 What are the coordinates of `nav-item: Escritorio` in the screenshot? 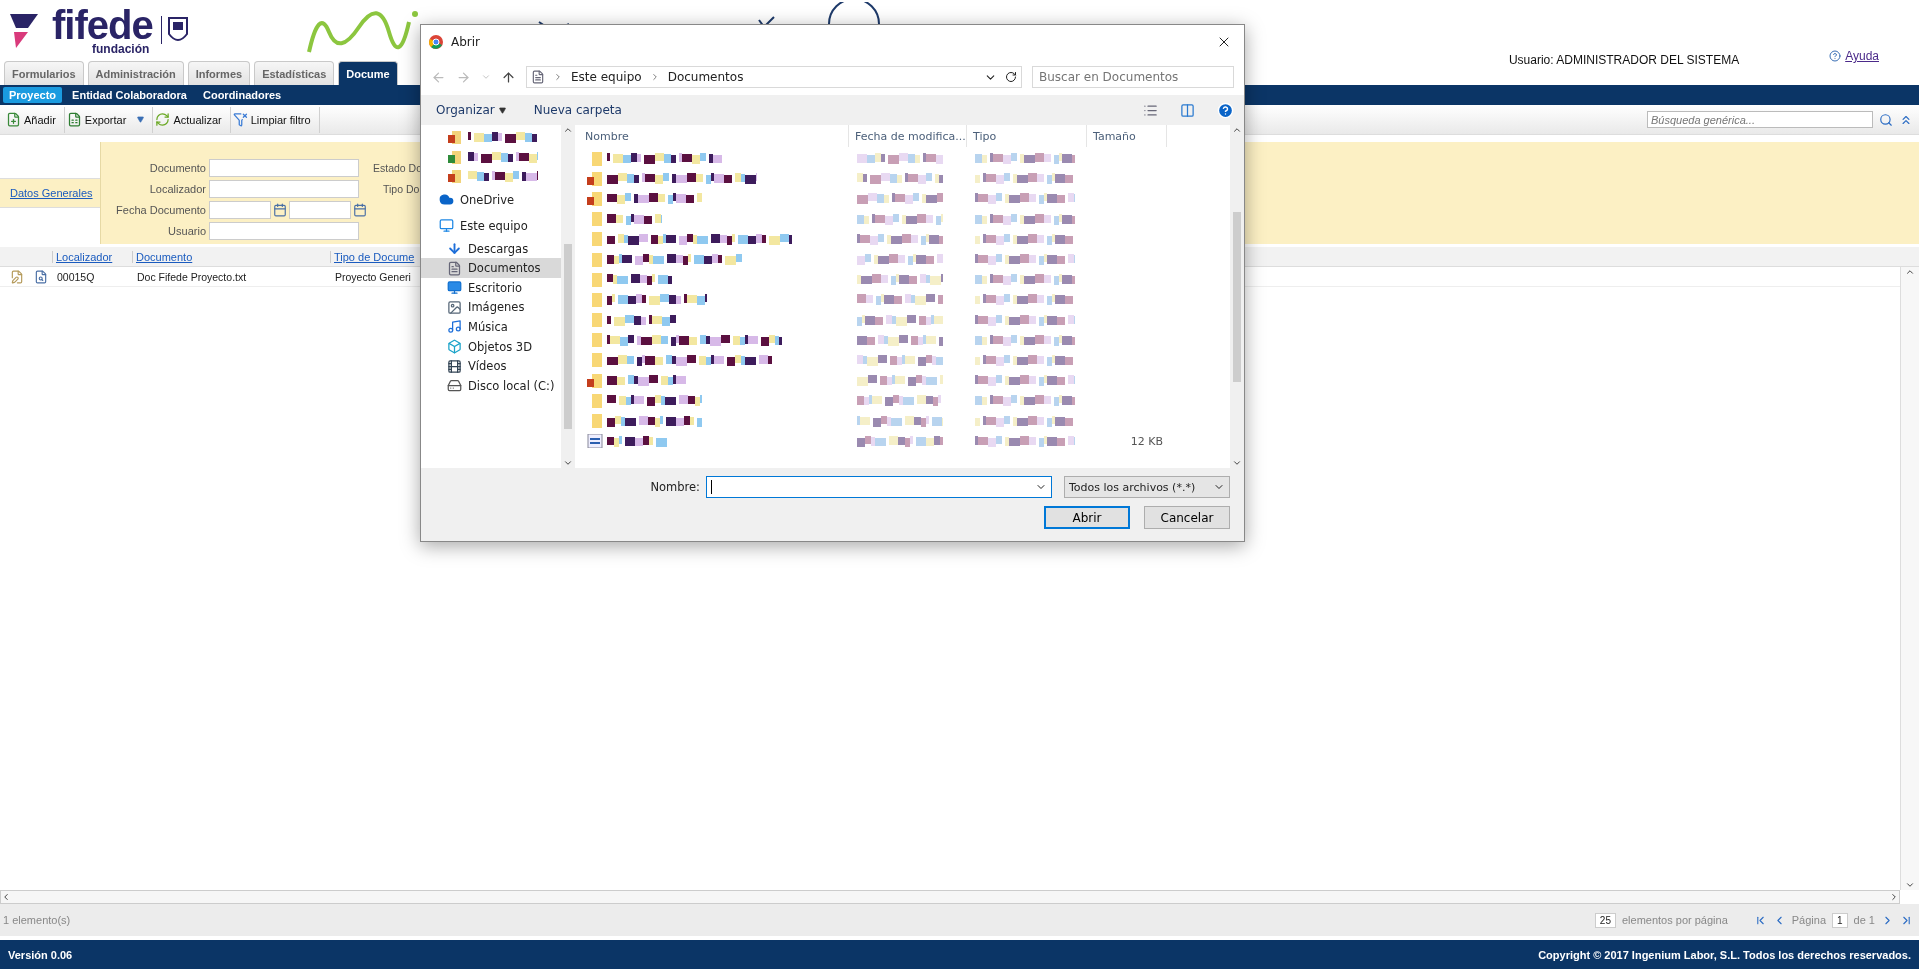 It's located at (491, 287).